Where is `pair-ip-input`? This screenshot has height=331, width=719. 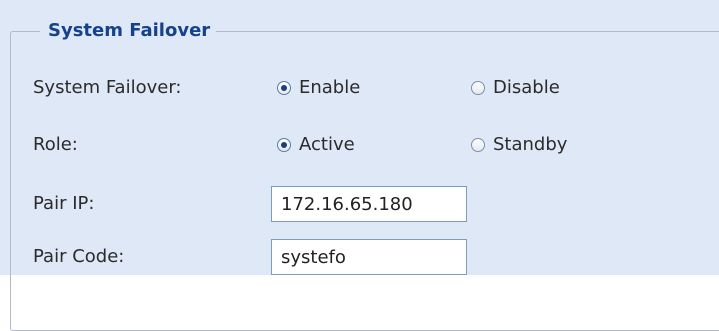 pair-ip-input is located at coordinates (369, 204).